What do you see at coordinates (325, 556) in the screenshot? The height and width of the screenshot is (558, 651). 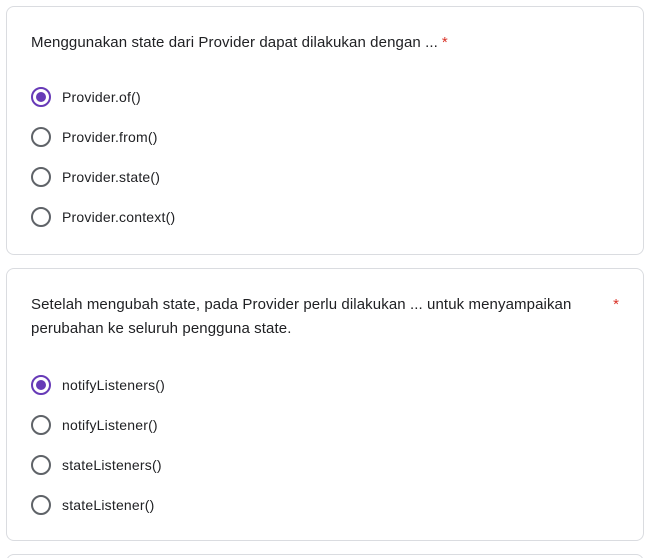 I see `question-card-3-partial` at bounding box center [325, 556].